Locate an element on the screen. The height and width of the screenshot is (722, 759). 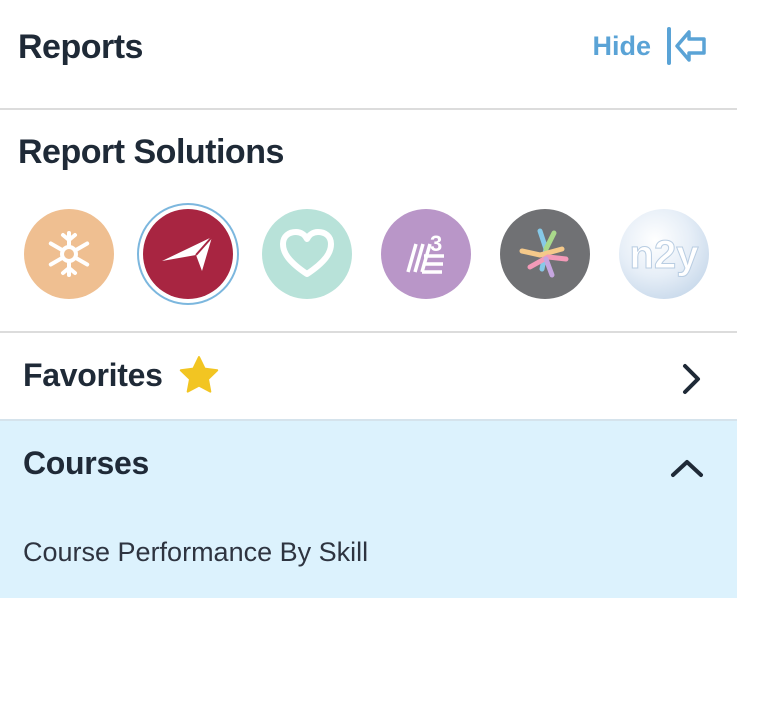
solution-snowflake is located at coordinates (69, 254).